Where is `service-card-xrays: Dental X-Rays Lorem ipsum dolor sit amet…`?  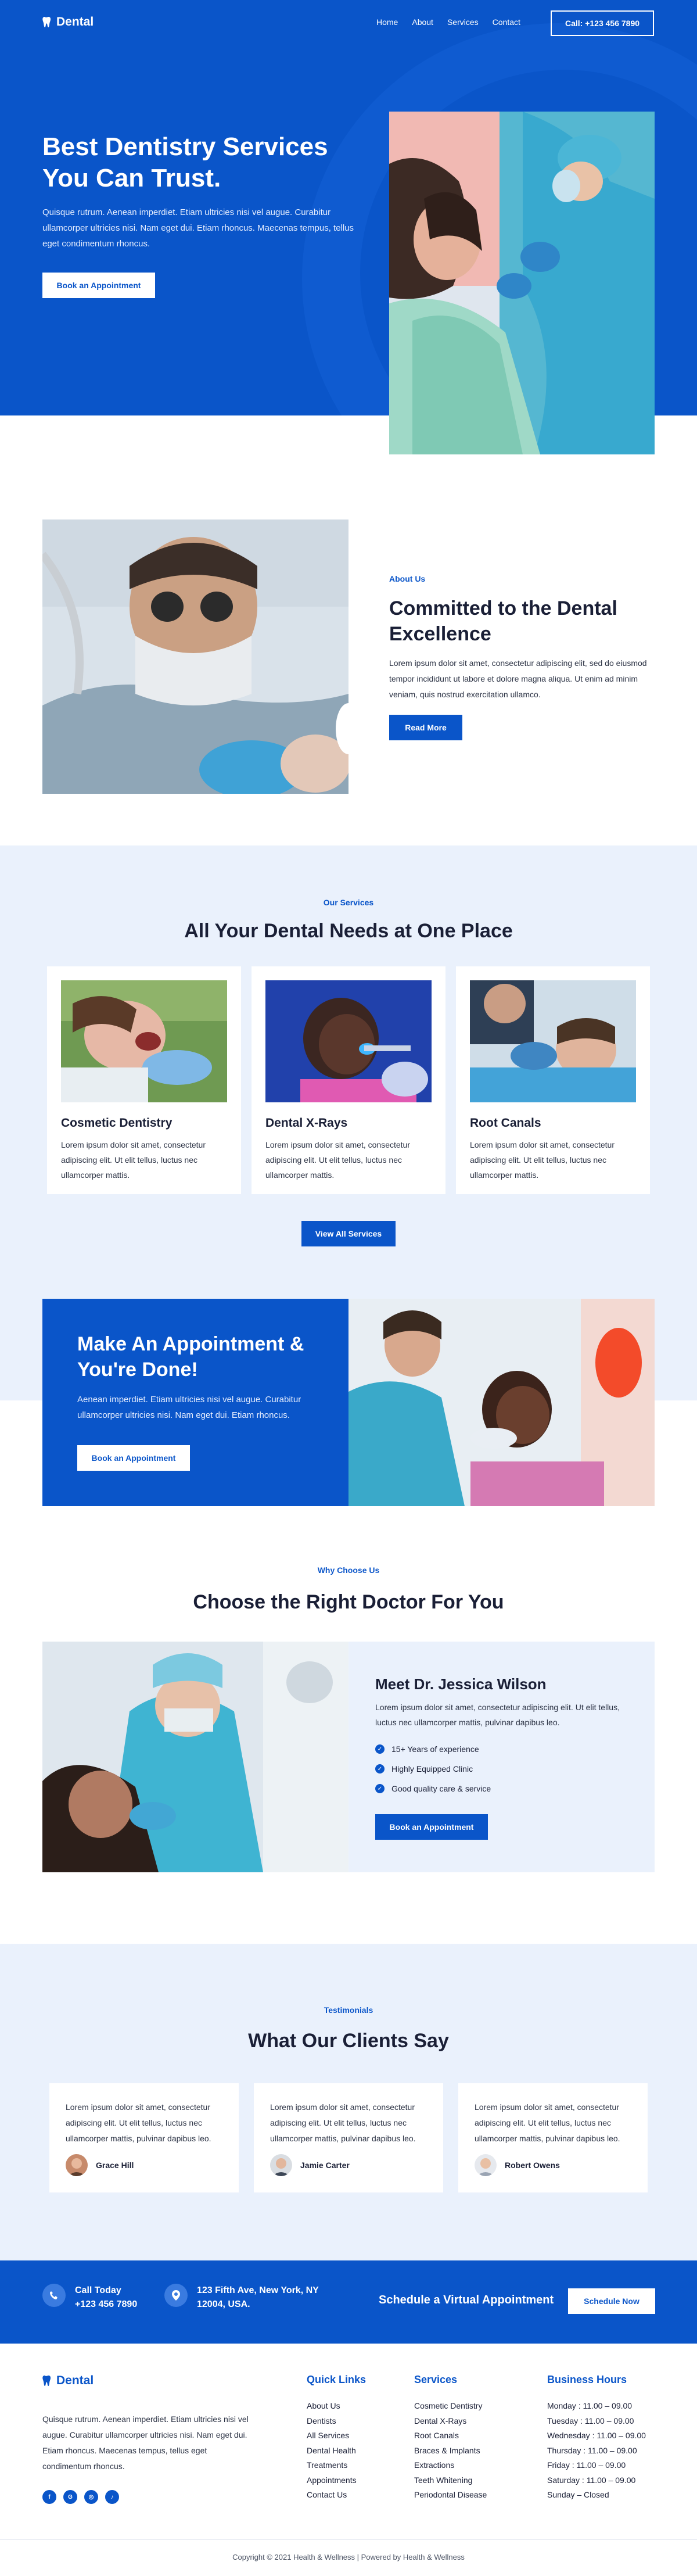 service-card-xrays: Dental X-Rays Lorem ipsum dolor sit amet… is located at coordinates (348, 1080).